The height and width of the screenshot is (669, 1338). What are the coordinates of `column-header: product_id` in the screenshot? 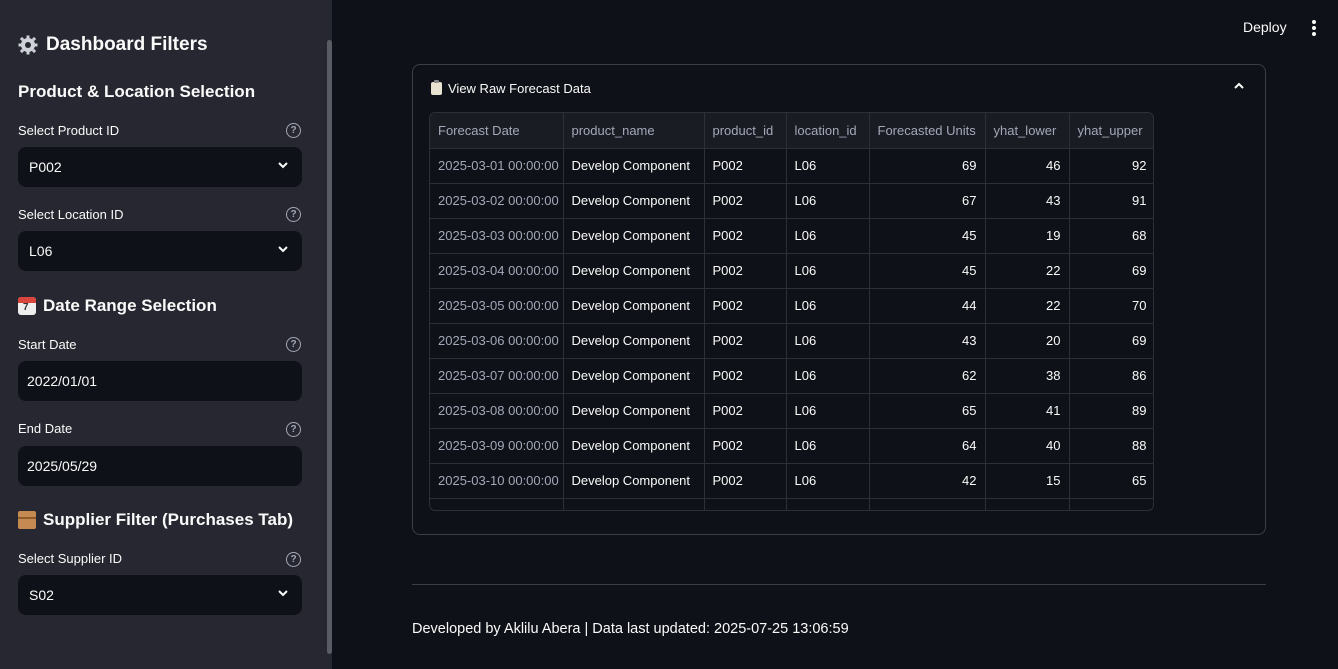 It's located at (745, 131).